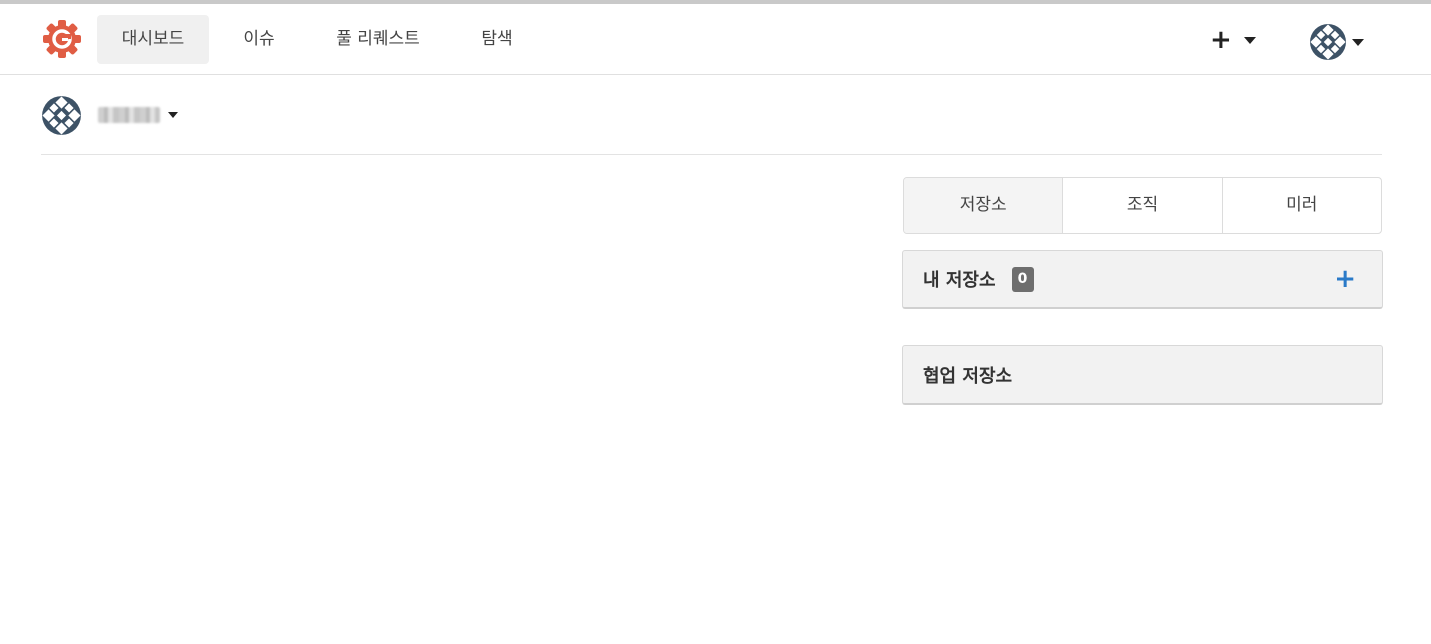 This screenshot has width=1431, height=644. What do you see at coordinates (715, 39) in the screenshot?
I see `top-navbar: 대시보드 이슈 풀 리퀘스트 탐색 +` at bounding box center [715, 39].